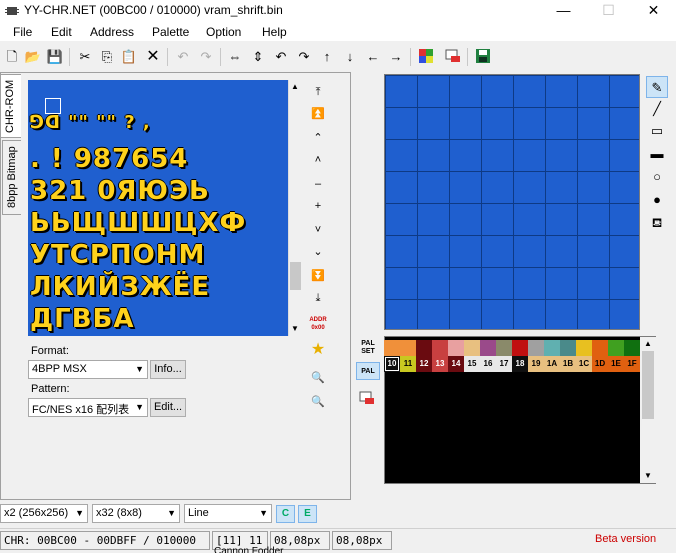 The height and width of the screenshot is (553, 676). I want to click on jump-top-icon: ⤒, so click(318, 92).